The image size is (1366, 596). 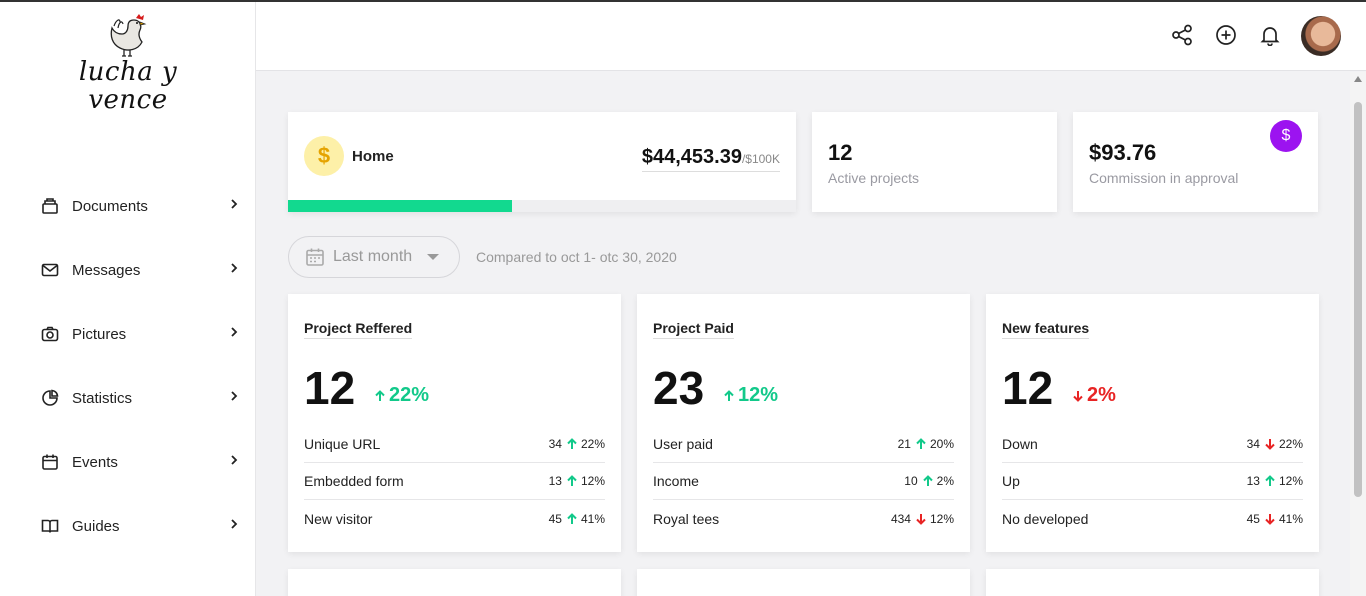 What do you see at coordinates (679, 388) in the screenshot?
I see `metric-value: 23` at bounding box center [679, 388].